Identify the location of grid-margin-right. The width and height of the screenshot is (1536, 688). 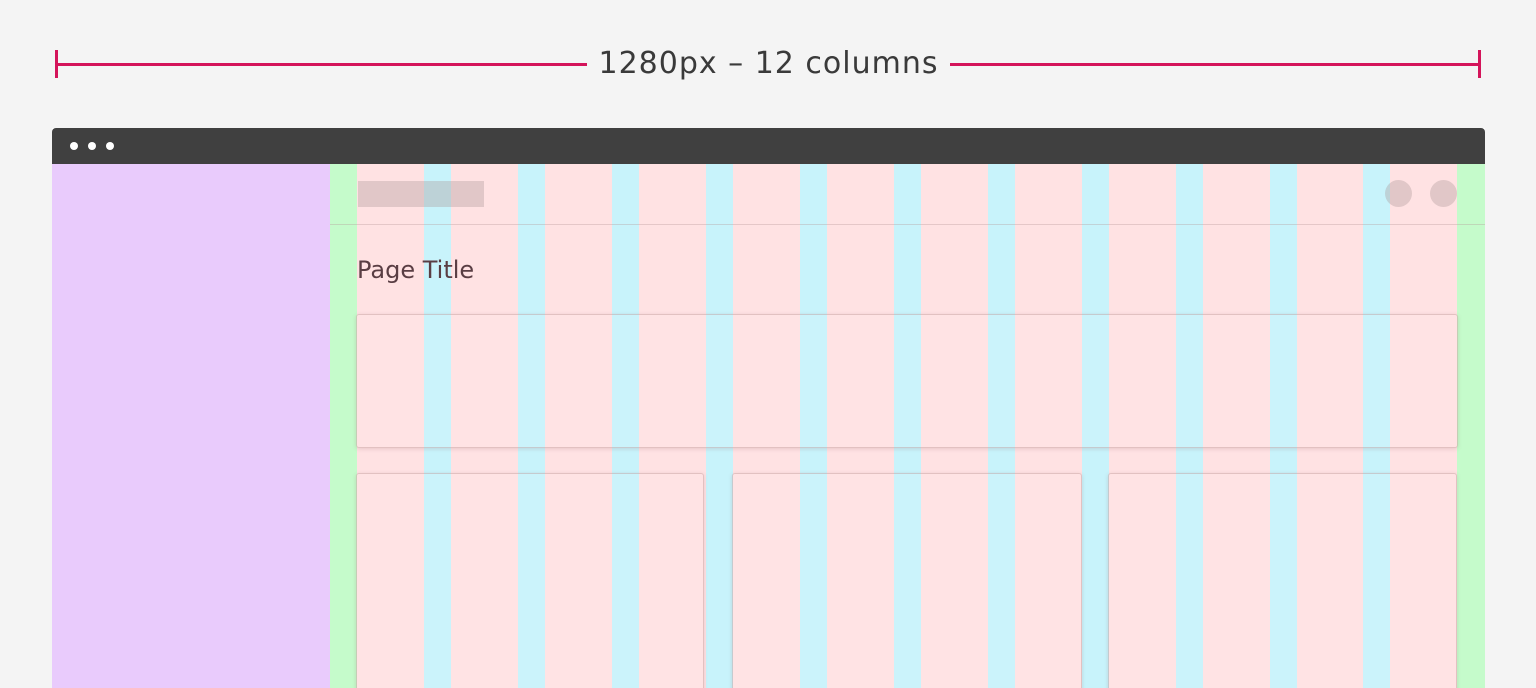
(1471, 426).